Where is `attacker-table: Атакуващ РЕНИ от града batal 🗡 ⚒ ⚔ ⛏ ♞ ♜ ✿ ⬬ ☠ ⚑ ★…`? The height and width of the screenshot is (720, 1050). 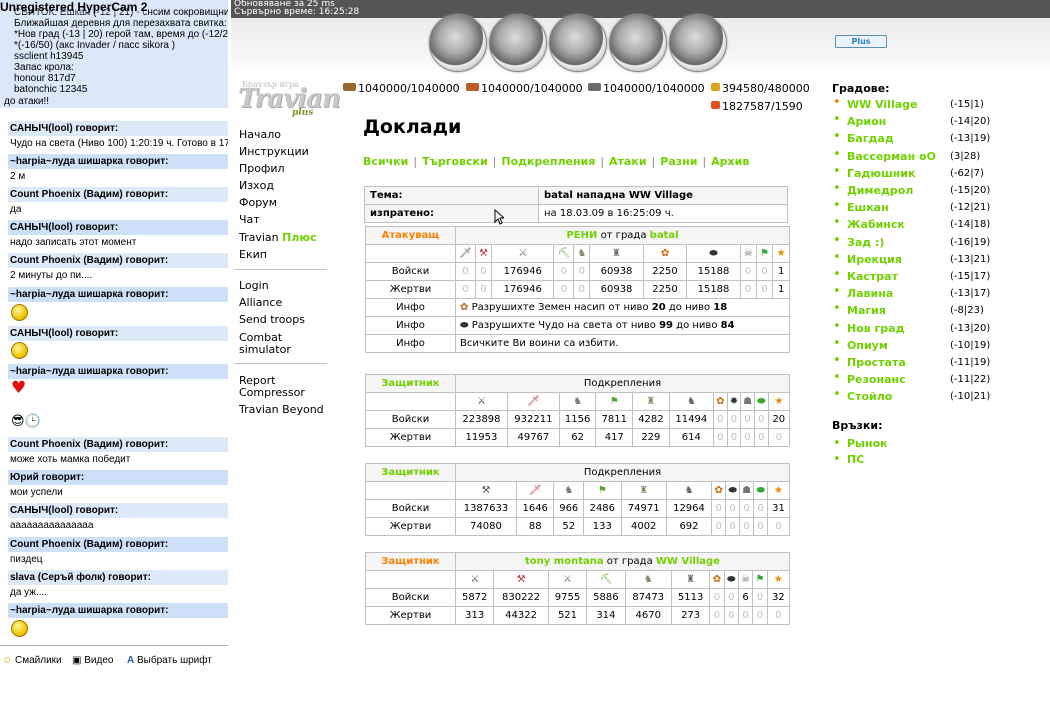
attacker-table: Атакуващ РЕНИ от града batal 🗡 ⚒ ⚔ ⛏ ♞ ♜ ✿ ⬬ ☠ ⚑ ★… is located at coordinates (577, 289).